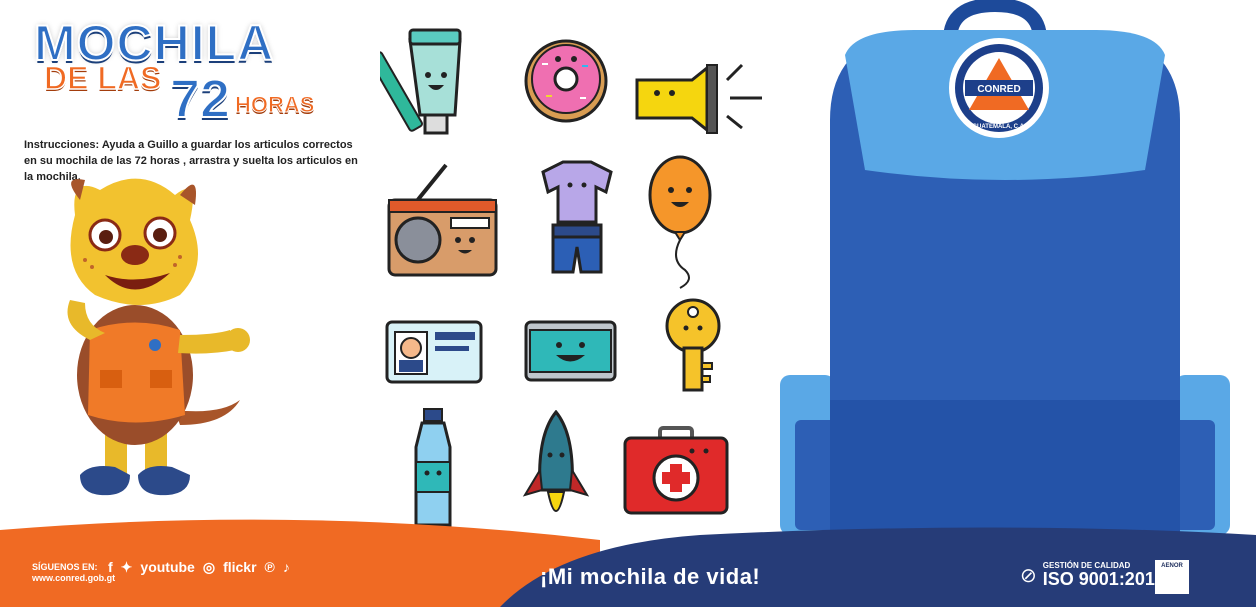  Describe the element at coordinates (433, 468) in the screenshot. I see `water-bottle-icon` at that location.